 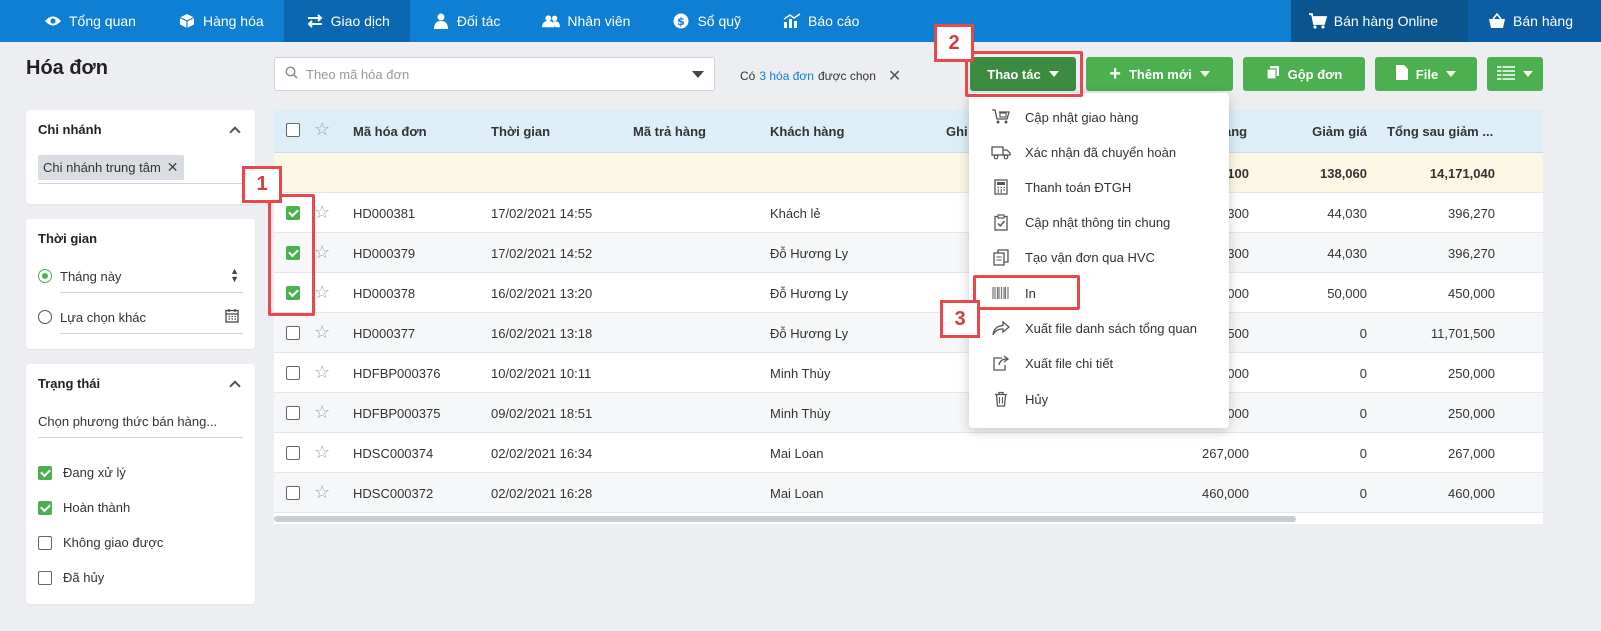 What do you see at coordinates (396, 373) in the screenshot?
I see `invoice-code: HDFBP000376` at bounding box center [396, 373].